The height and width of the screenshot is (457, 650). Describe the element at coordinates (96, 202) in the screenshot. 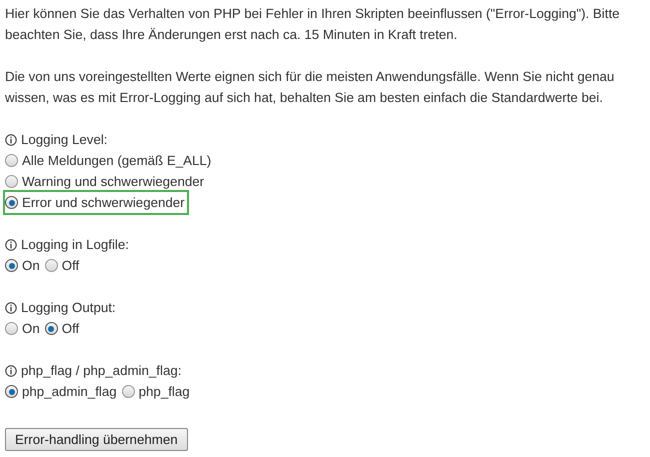

I see `radio-option: Error und schwerwiegender` at that location.